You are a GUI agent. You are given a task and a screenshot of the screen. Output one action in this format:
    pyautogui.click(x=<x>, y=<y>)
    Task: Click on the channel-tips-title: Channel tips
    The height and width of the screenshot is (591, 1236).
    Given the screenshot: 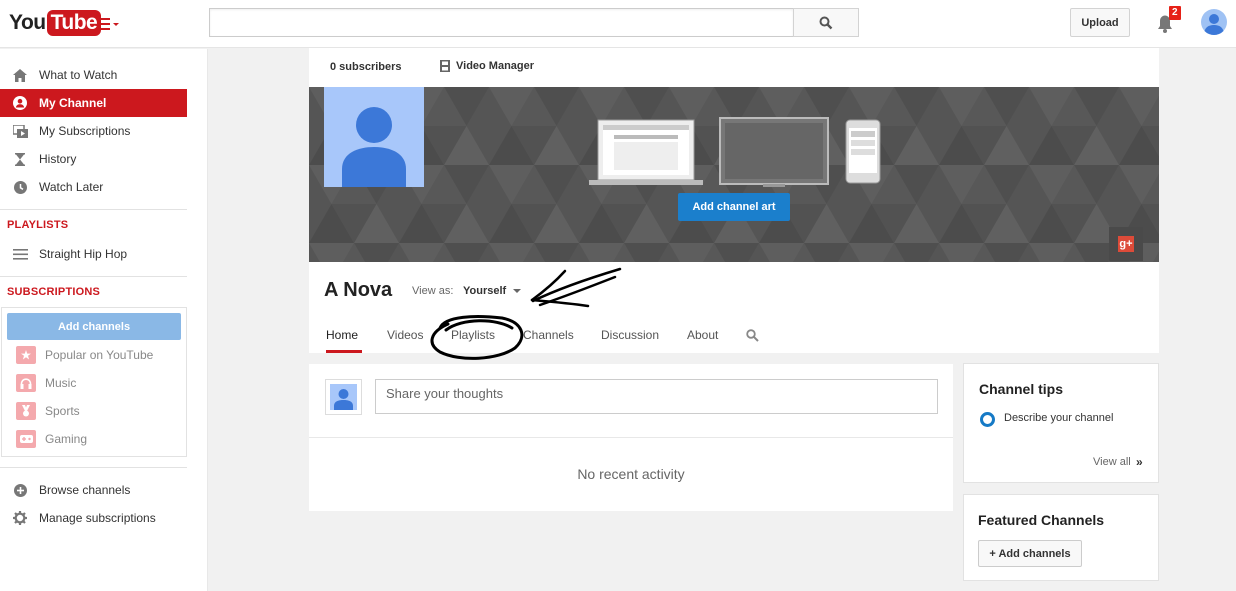 What is the action you would take?
    pyautogui.click(x=1021, y=389)
    